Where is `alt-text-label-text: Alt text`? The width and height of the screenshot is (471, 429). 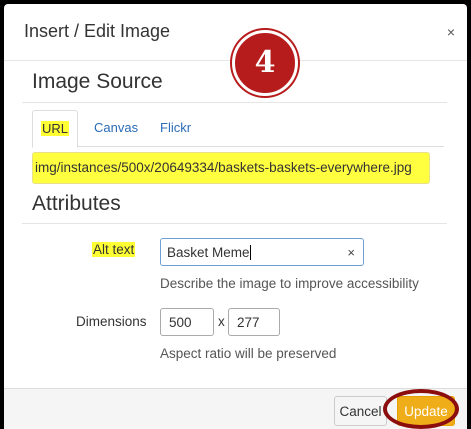
alt-text-label-text: Alt text is located at coordinates (114, 249).